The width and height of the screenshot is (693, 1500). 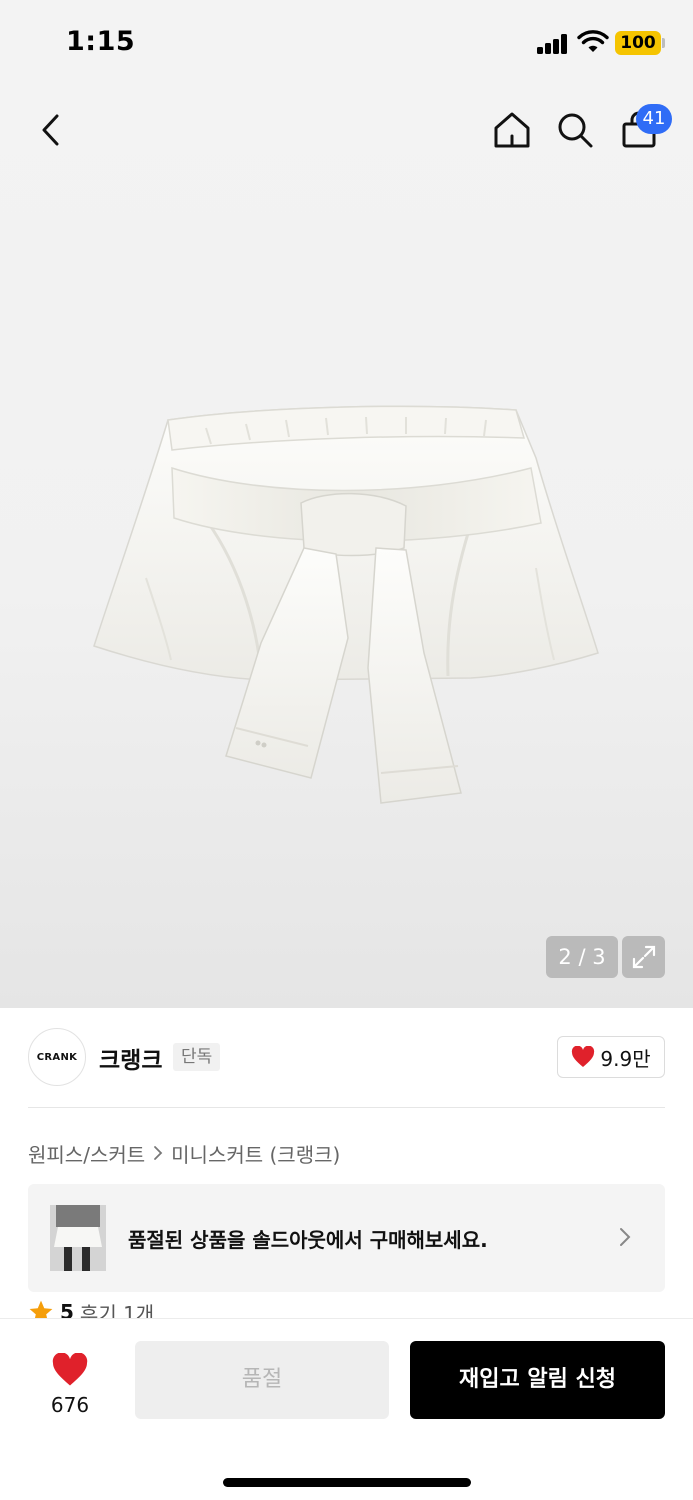 What do you see at coordinates (70, 1405) in the screenshot?
I see `wish-count: 676` at bounding box center [70, 1405].